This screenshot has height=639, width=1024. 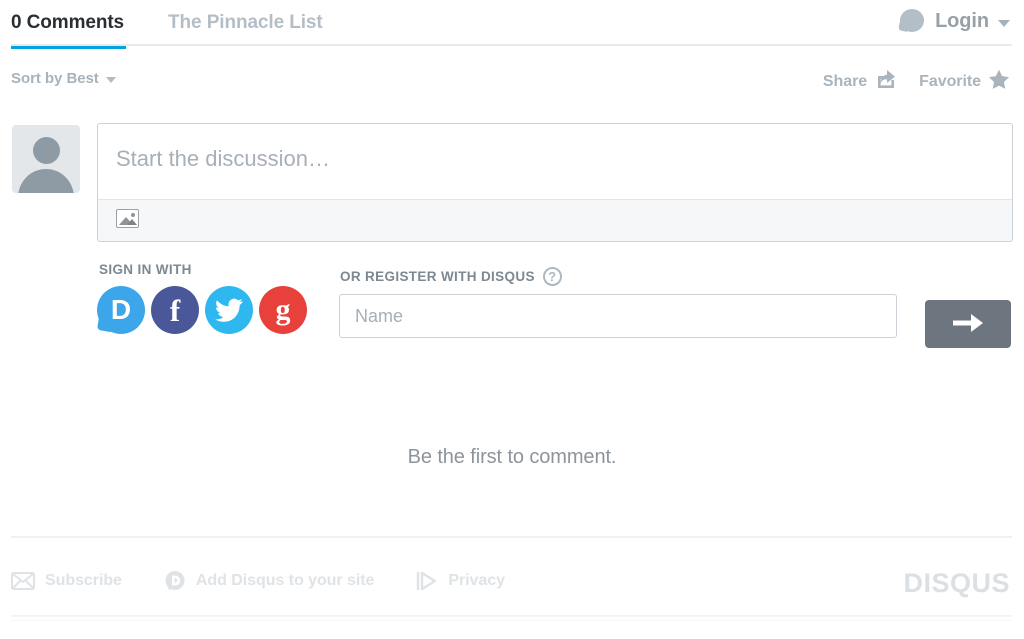 I want to click on tab-site-name: The Pinnacle List, so click(x=245, y=28).